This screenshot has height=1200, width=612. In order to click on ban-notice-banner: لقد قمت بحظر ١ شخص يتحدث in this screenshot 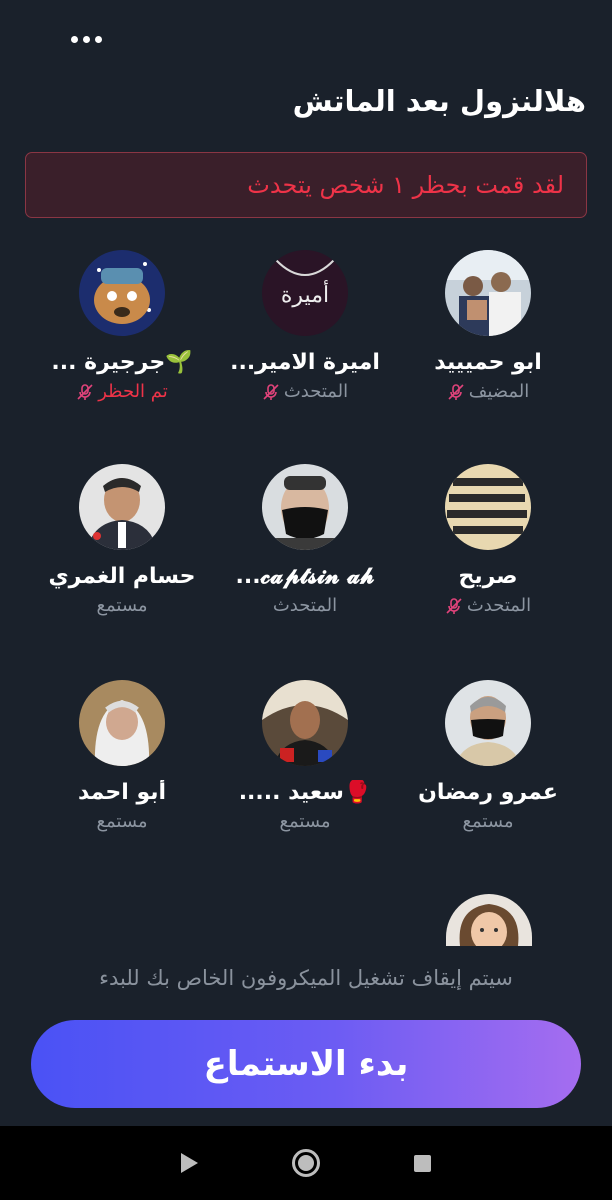, I will do `click(306, 185)`.